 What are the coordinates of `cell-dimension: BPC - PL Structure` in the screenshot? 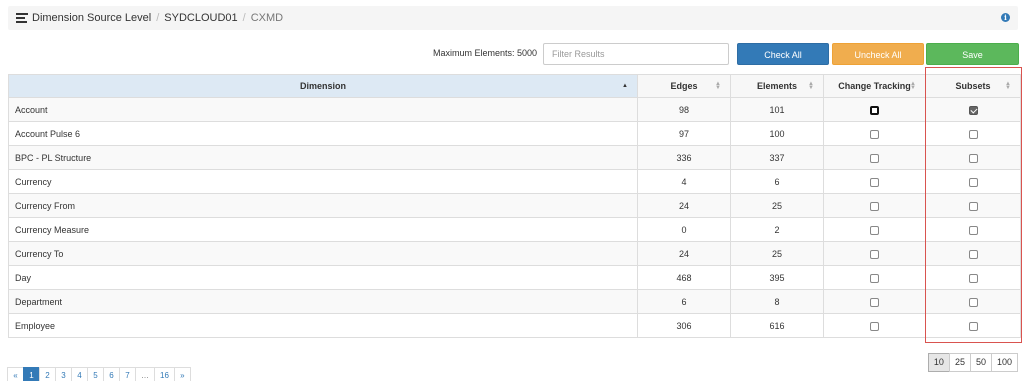 It's located at (323, 157).